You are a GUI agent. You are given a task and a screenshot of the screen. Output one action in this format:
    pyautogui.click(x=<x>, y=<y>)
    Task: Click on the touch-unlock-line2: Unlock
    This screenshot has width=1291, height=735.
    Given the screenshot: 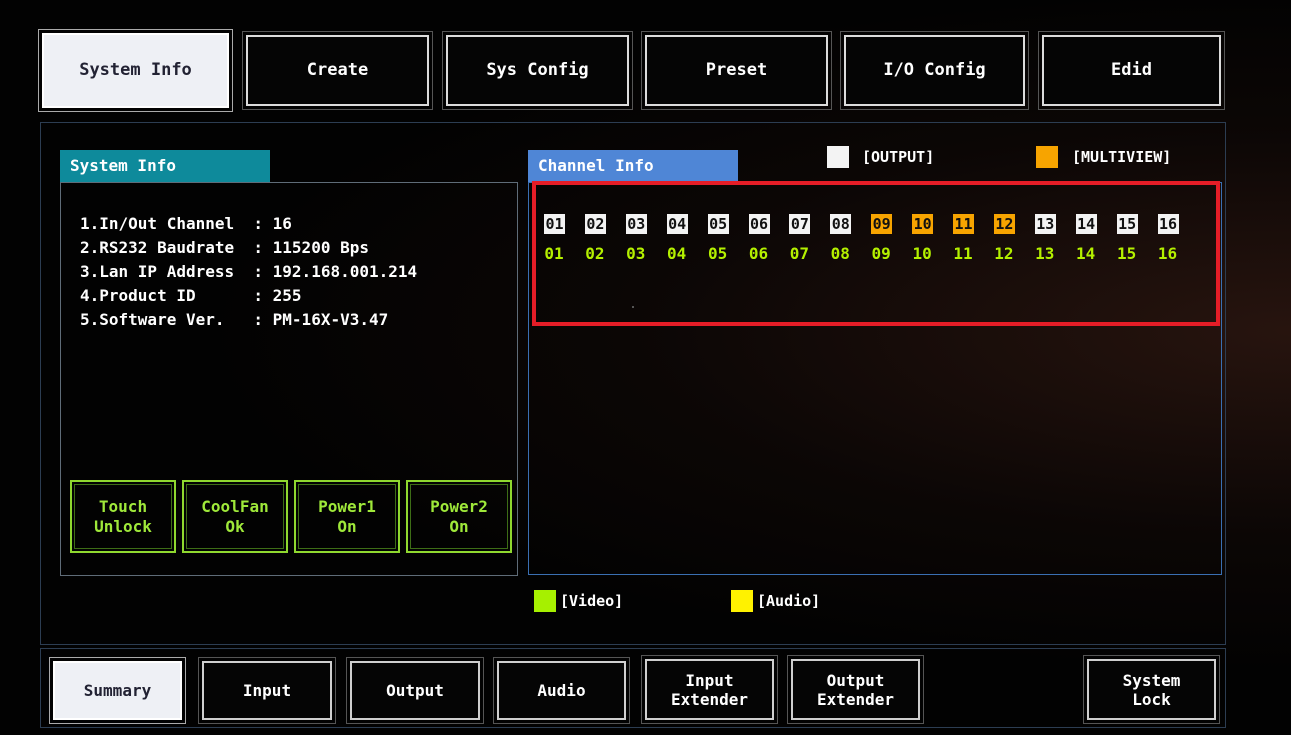 What is the action you would take?
    pyautogui.click(x=123, y=526)
    